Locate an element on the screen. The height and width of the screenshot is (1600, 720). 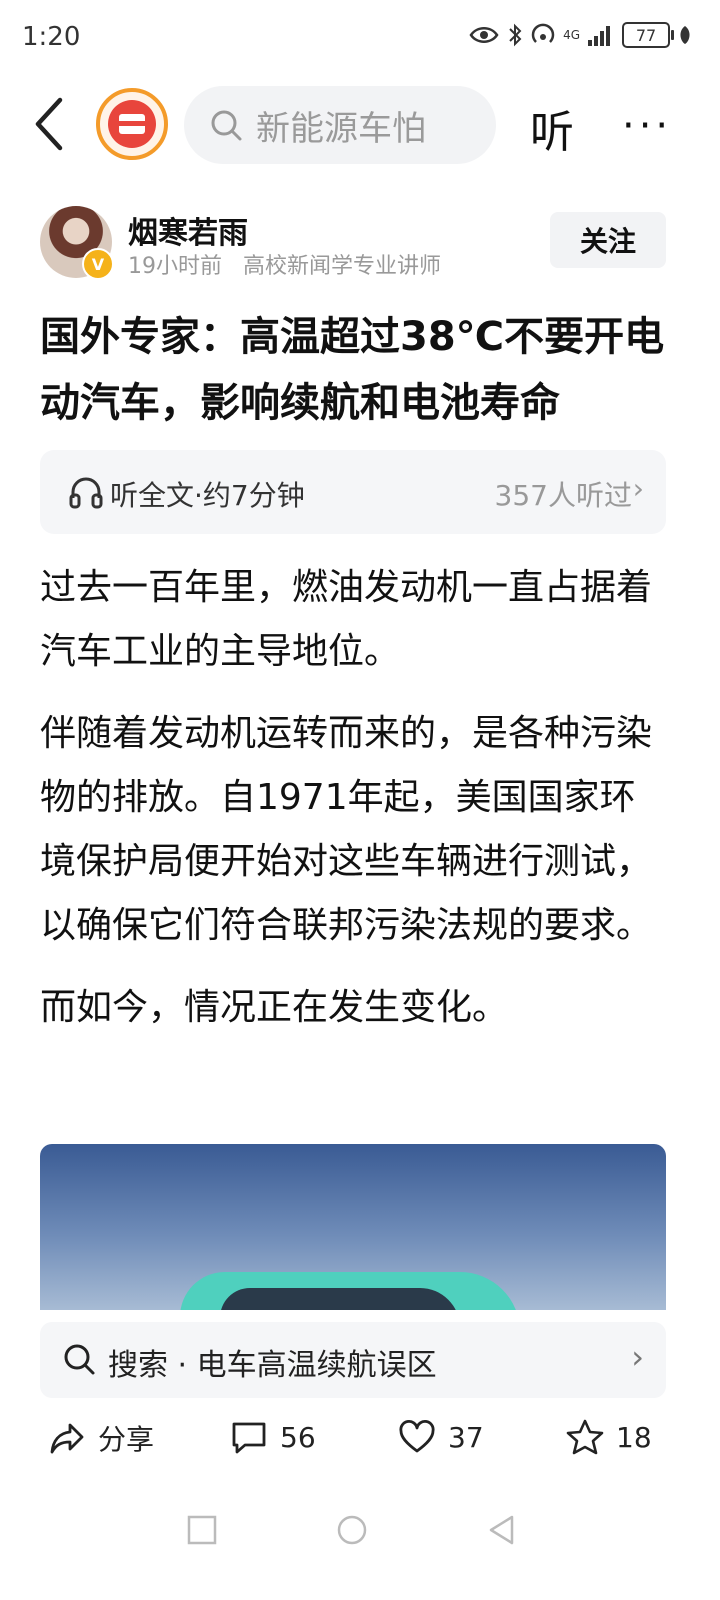
battery-indicator: 77 is located at coordinates (648, 35).